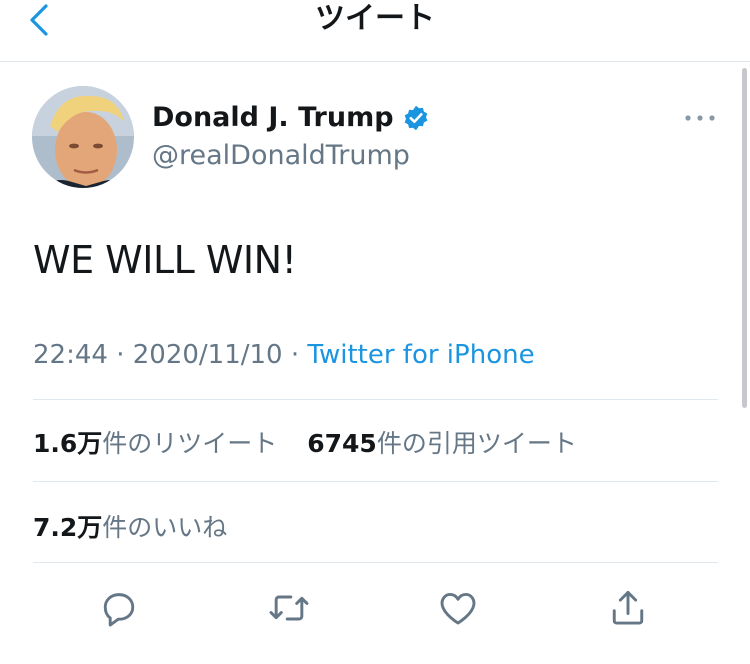 The width and height of the screenshot is (750, 664). What do you see at coordinates (68, 527) in the screenshot?
I see `likes-count: 7.2万` at bounding box center [68, 527].